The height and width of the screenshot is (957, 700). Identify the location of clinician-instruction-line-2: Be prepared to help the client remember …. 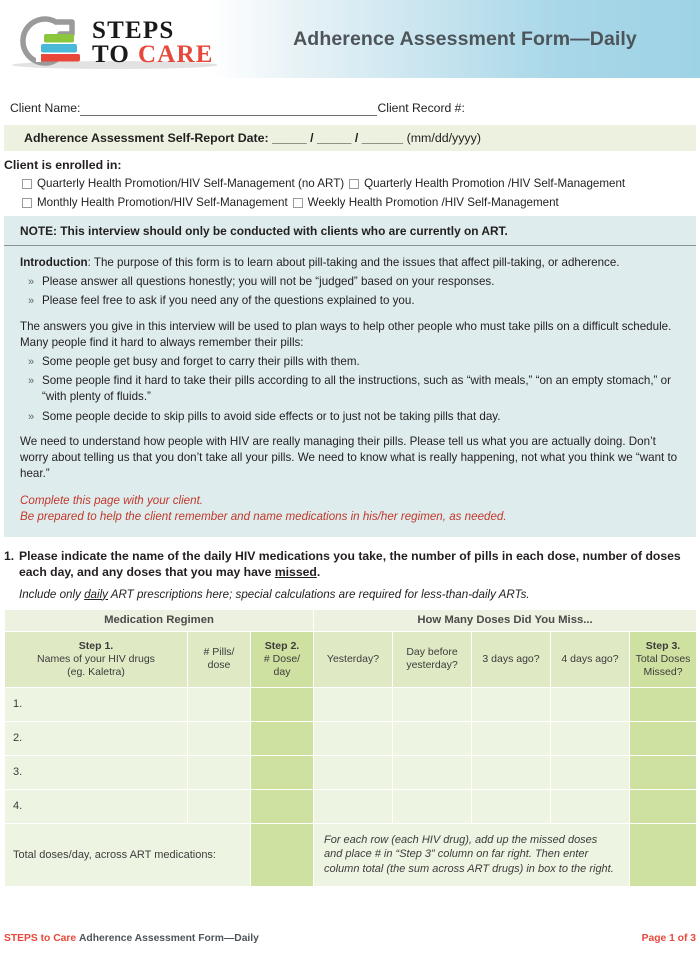
(263, 517).